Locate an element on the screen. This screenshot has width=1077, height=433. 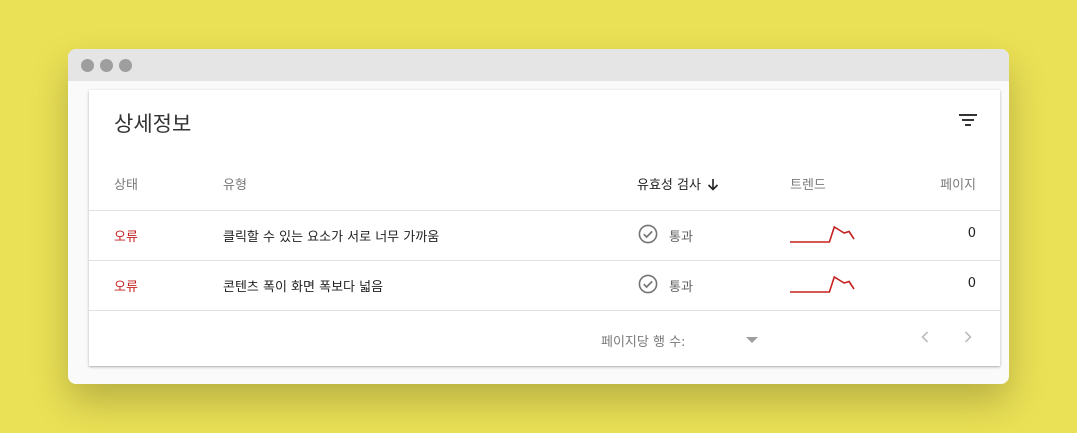
filter-list-icon is located at coordinates (968, 120).